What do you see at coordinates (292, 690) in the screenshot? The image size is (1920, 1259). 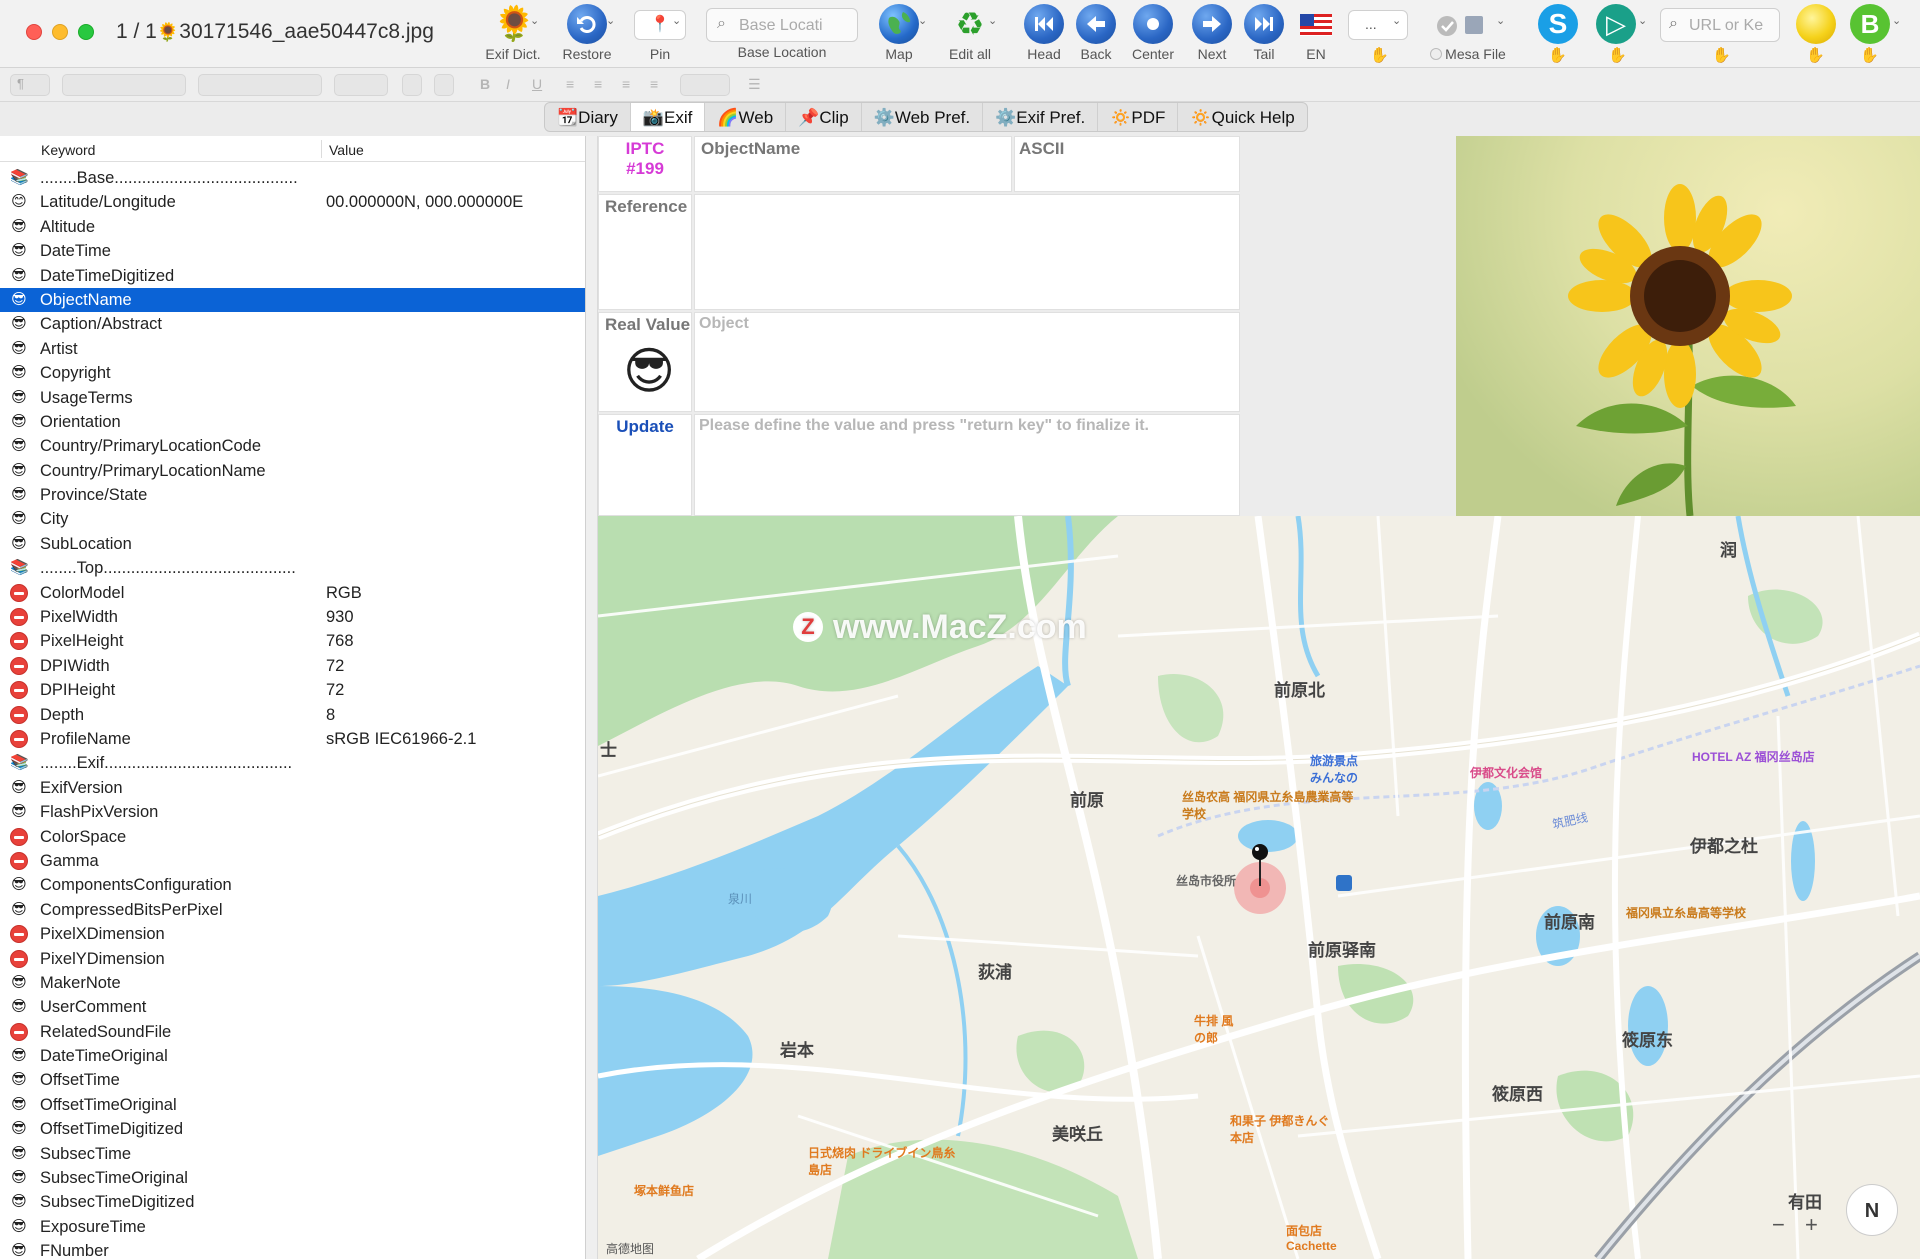 I see `table-row: DPIHeight 72` at bounding box center [292, 690].